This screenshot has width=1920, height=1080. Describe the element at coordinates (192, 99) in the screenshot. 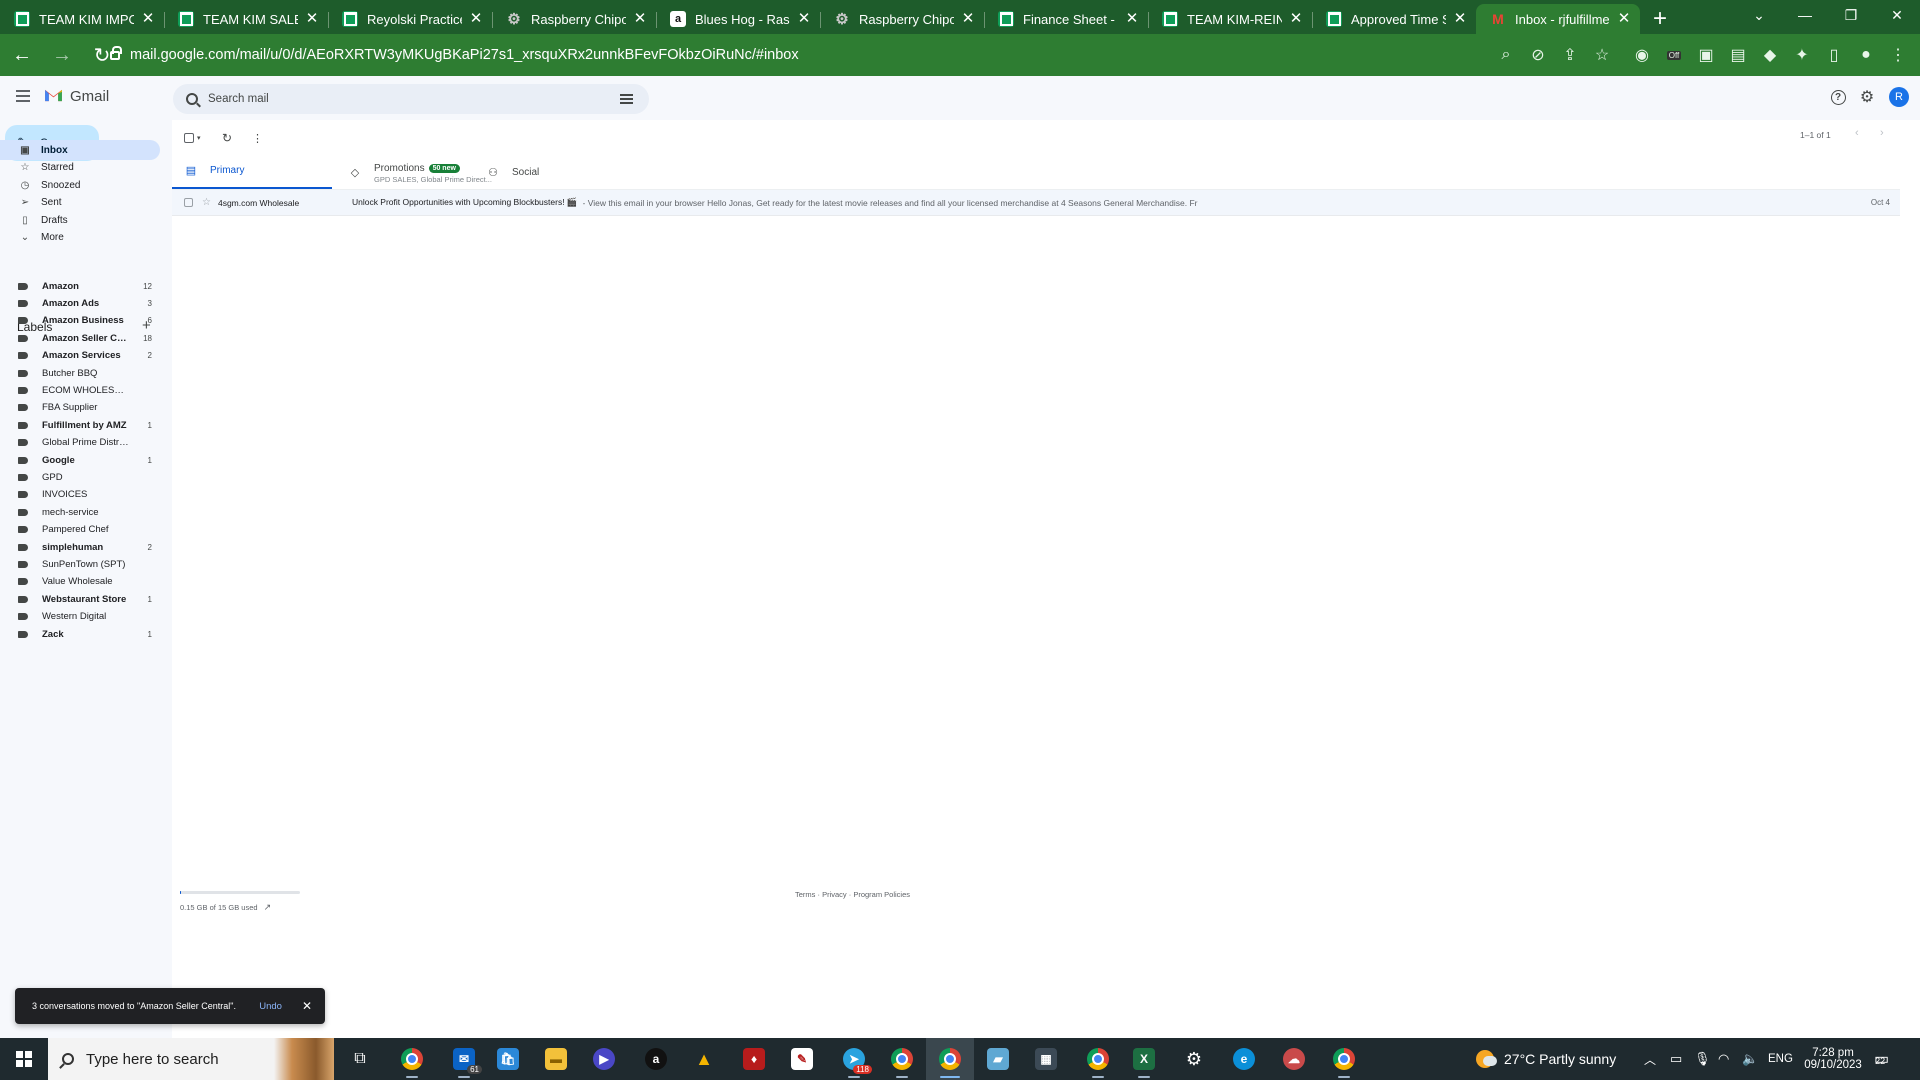

I see `search-icon` at that location.